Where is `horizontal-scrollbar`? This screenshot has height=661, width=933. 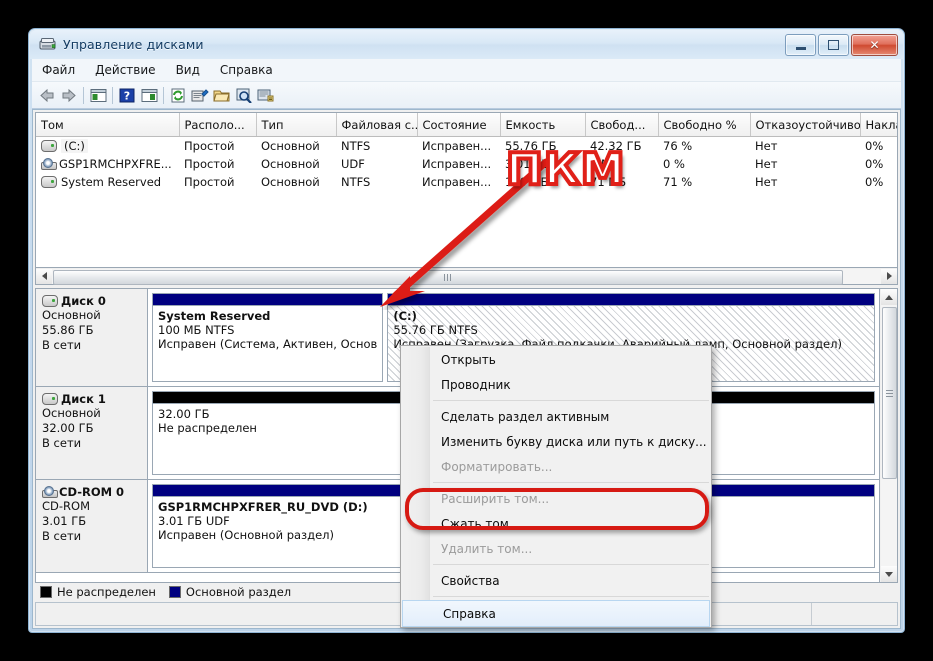
horizontal-scrollbar is located at coordinates (466, 276).